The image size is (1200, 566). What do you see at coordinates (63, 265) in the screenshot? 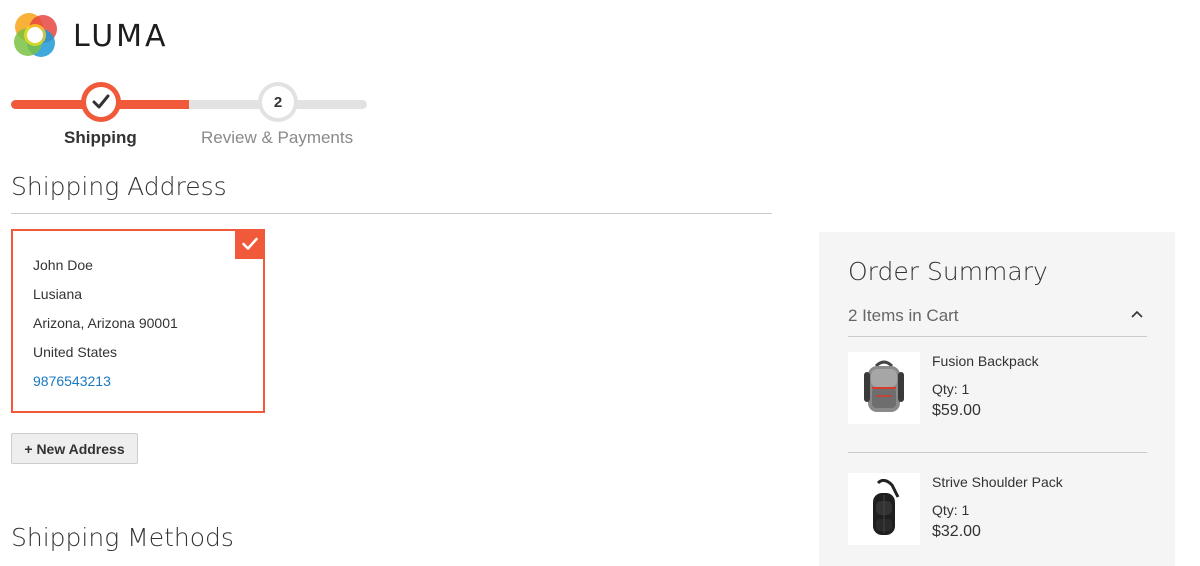
I see `address-name: John Doe` at bounding box center [63, 265].